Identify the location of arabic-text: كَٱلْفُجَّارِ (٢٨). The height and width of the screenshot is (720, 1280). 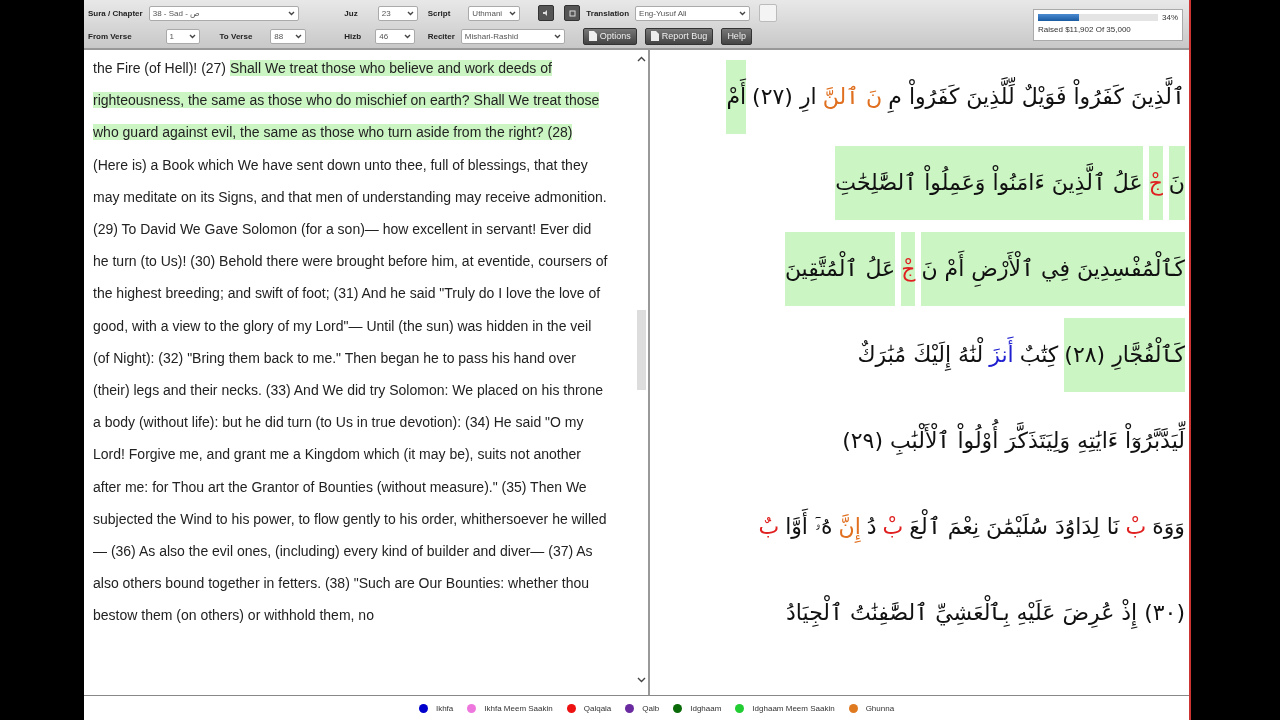
(1124, 355).